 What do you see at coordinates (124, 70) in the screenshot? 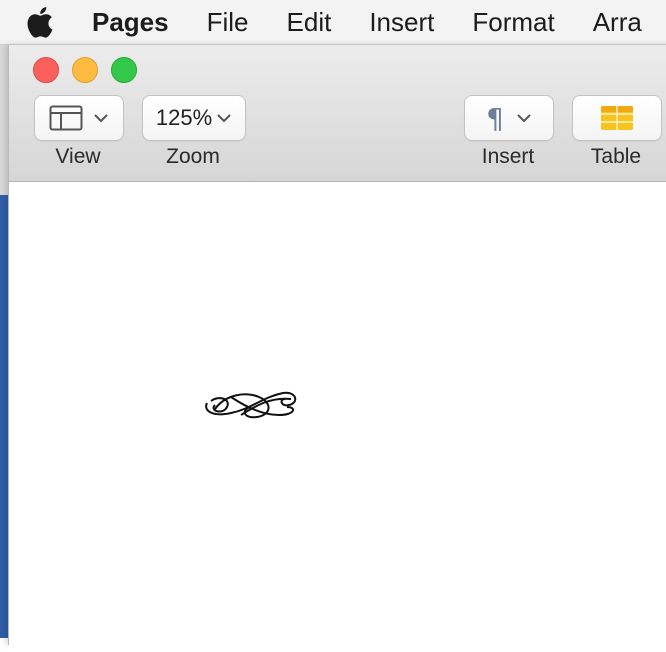
I see `fullscreen-button` at bounding box center [124, 70].